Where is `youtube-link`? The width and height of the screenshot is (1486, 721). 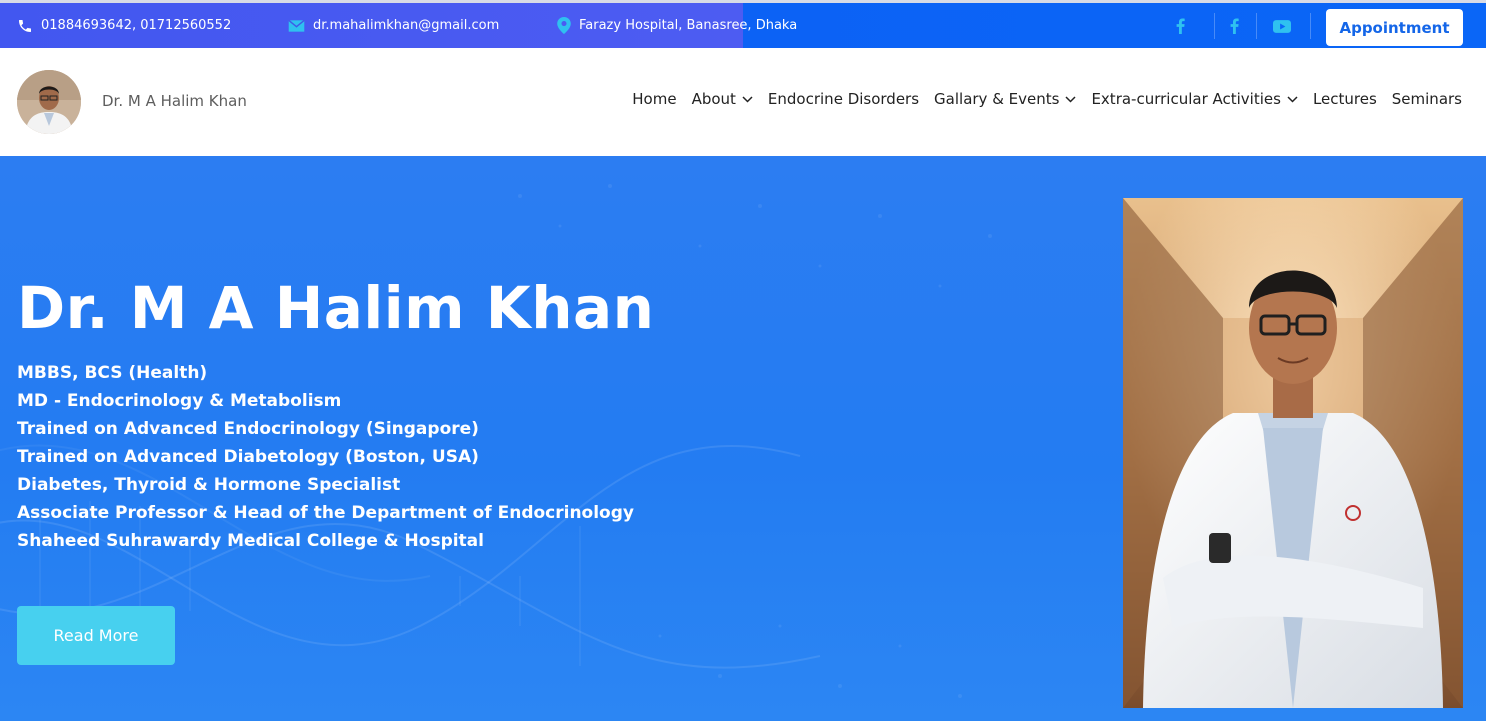 youtube-link is located at coordinates (1282, 26).